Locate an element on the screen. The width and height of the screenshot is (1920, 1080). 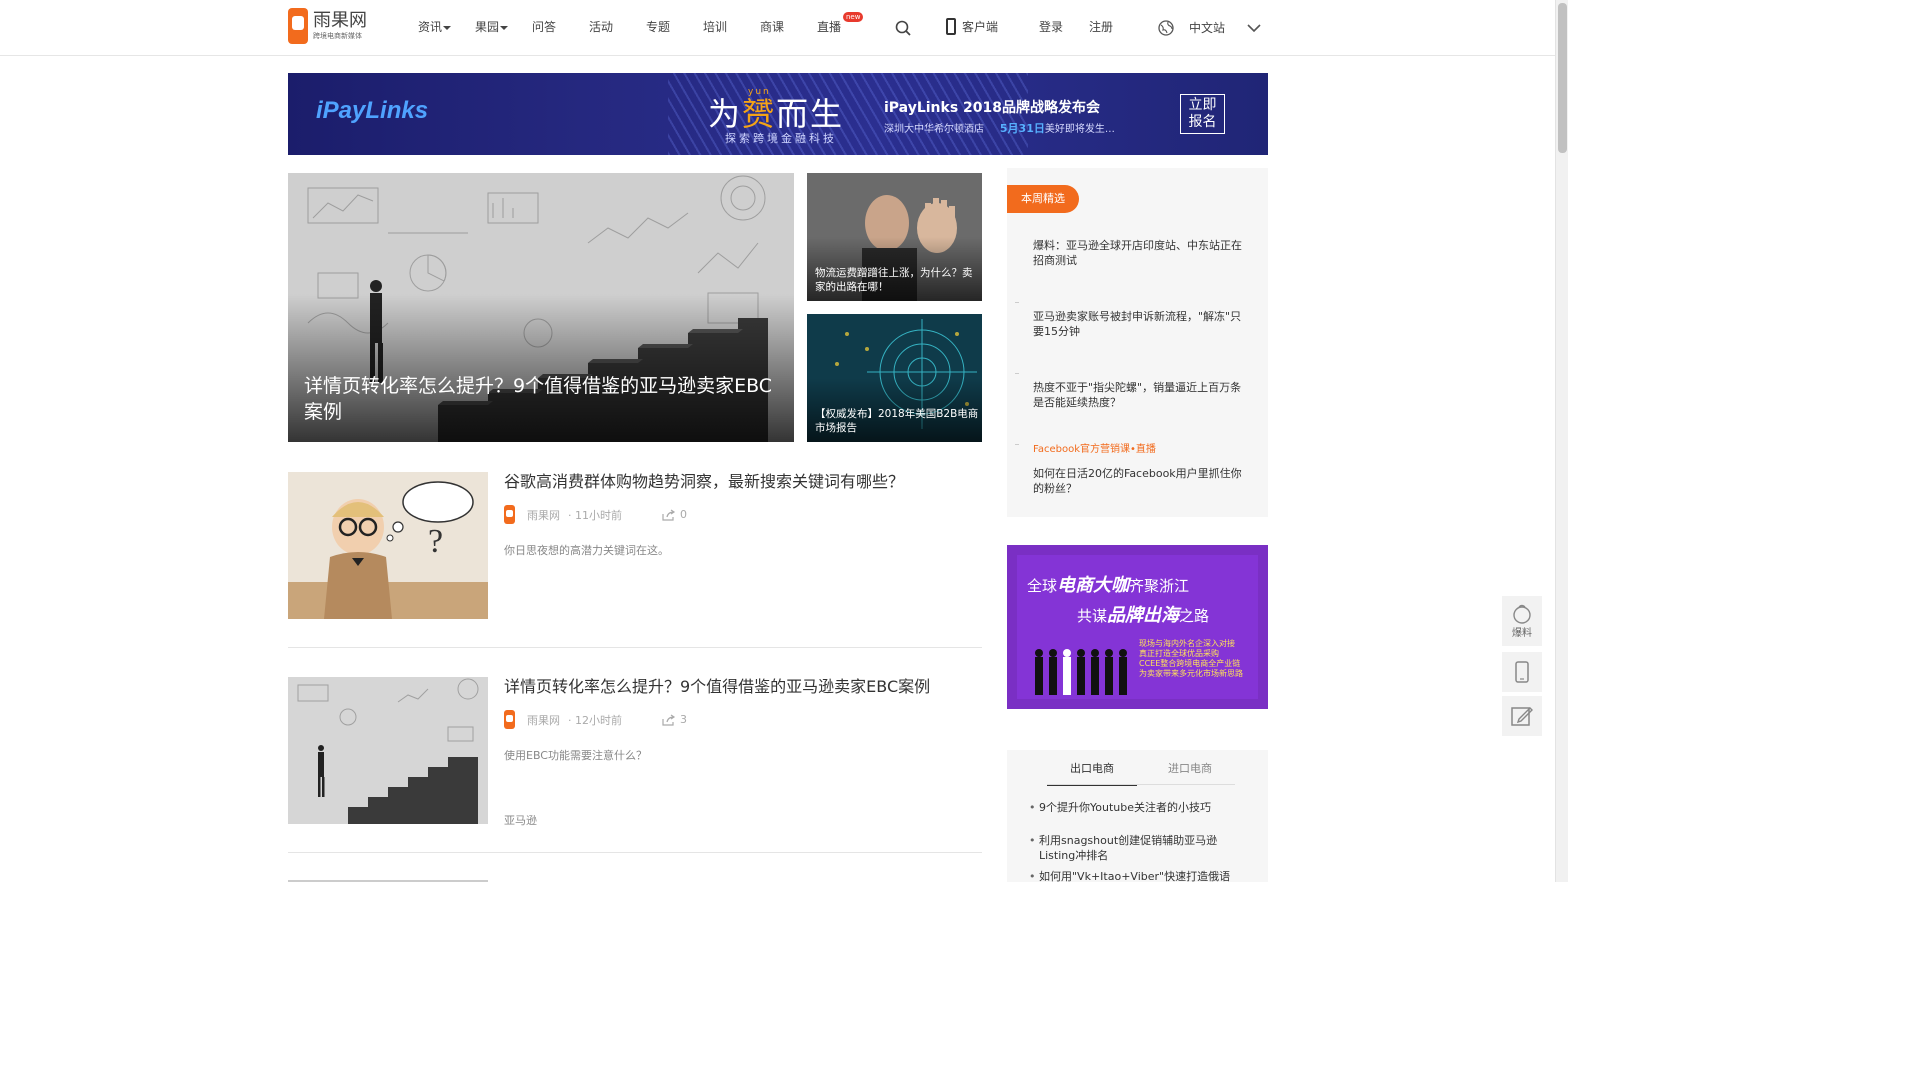
edit-icon is located at coordinates (1522, 716).